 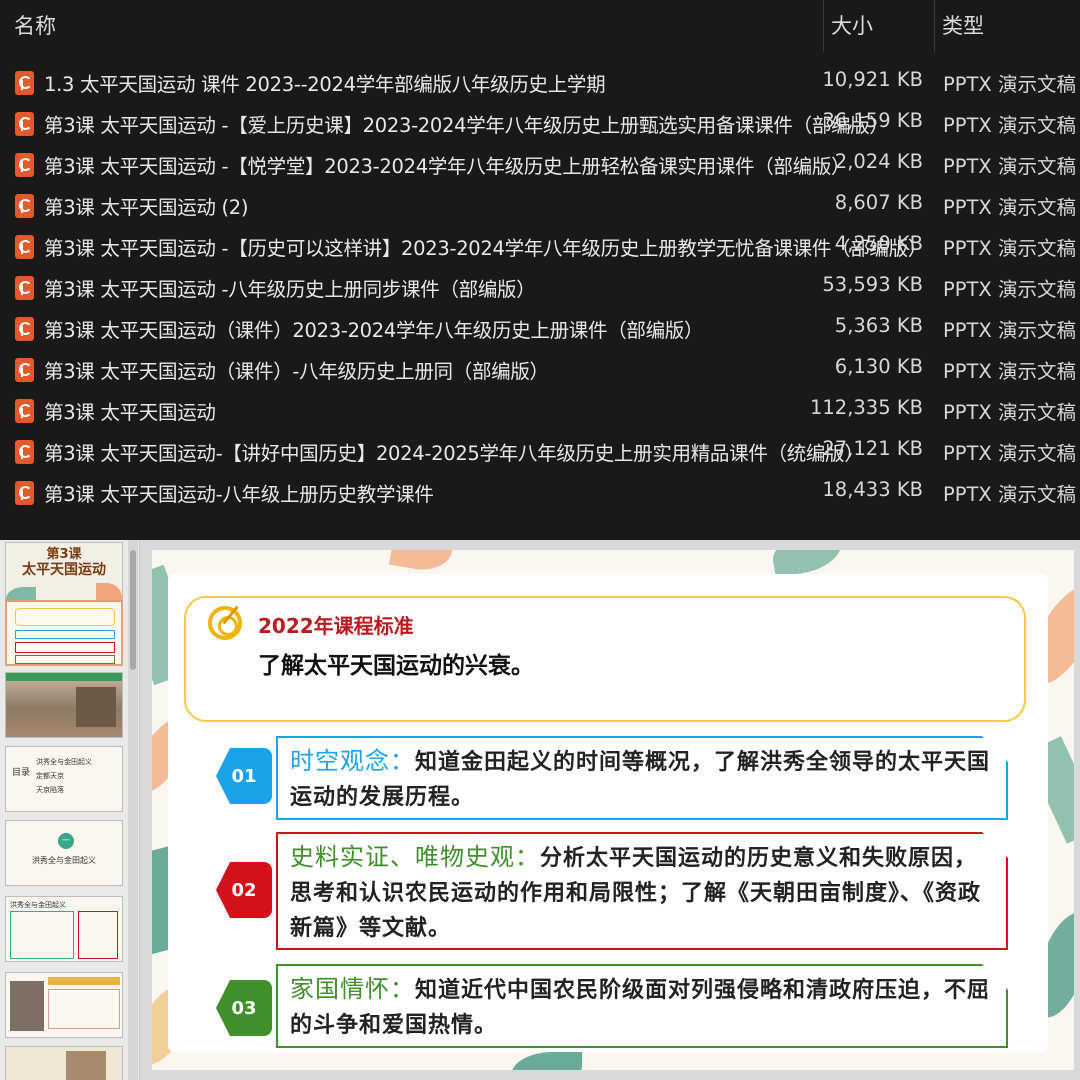 I want to click on thumb-contents-item: 定都天京, so click(x=50, y=776).